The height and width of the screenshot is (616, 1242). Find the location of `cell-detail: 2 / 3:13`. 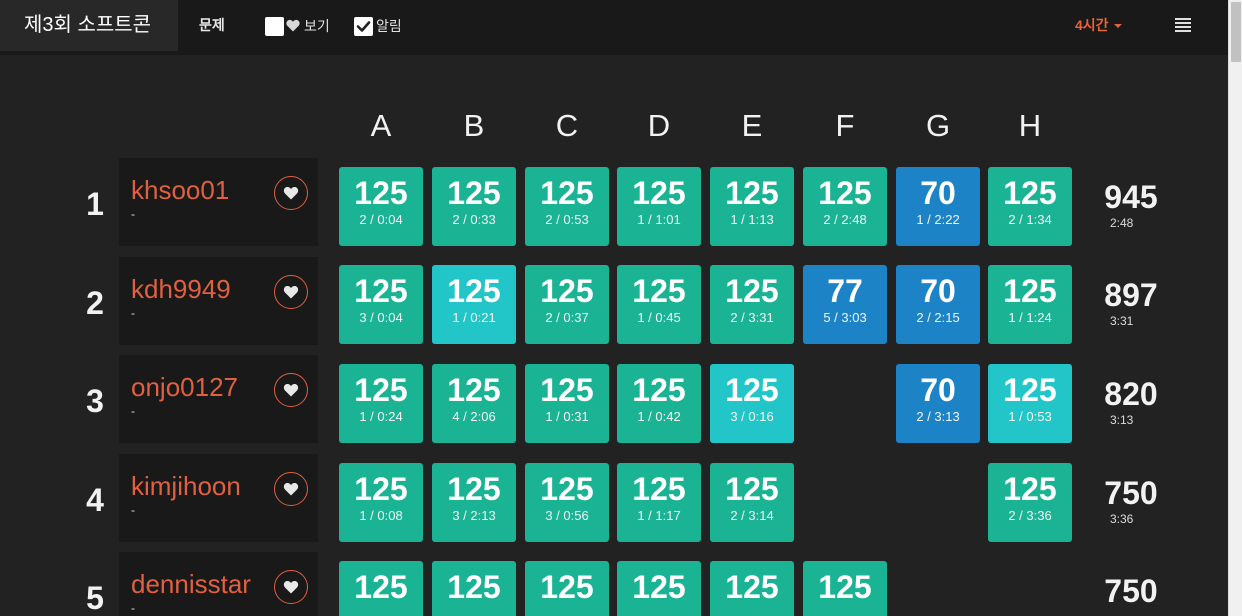

cell-detail: 2 / 3:13 is located at coordinates (938, 416).